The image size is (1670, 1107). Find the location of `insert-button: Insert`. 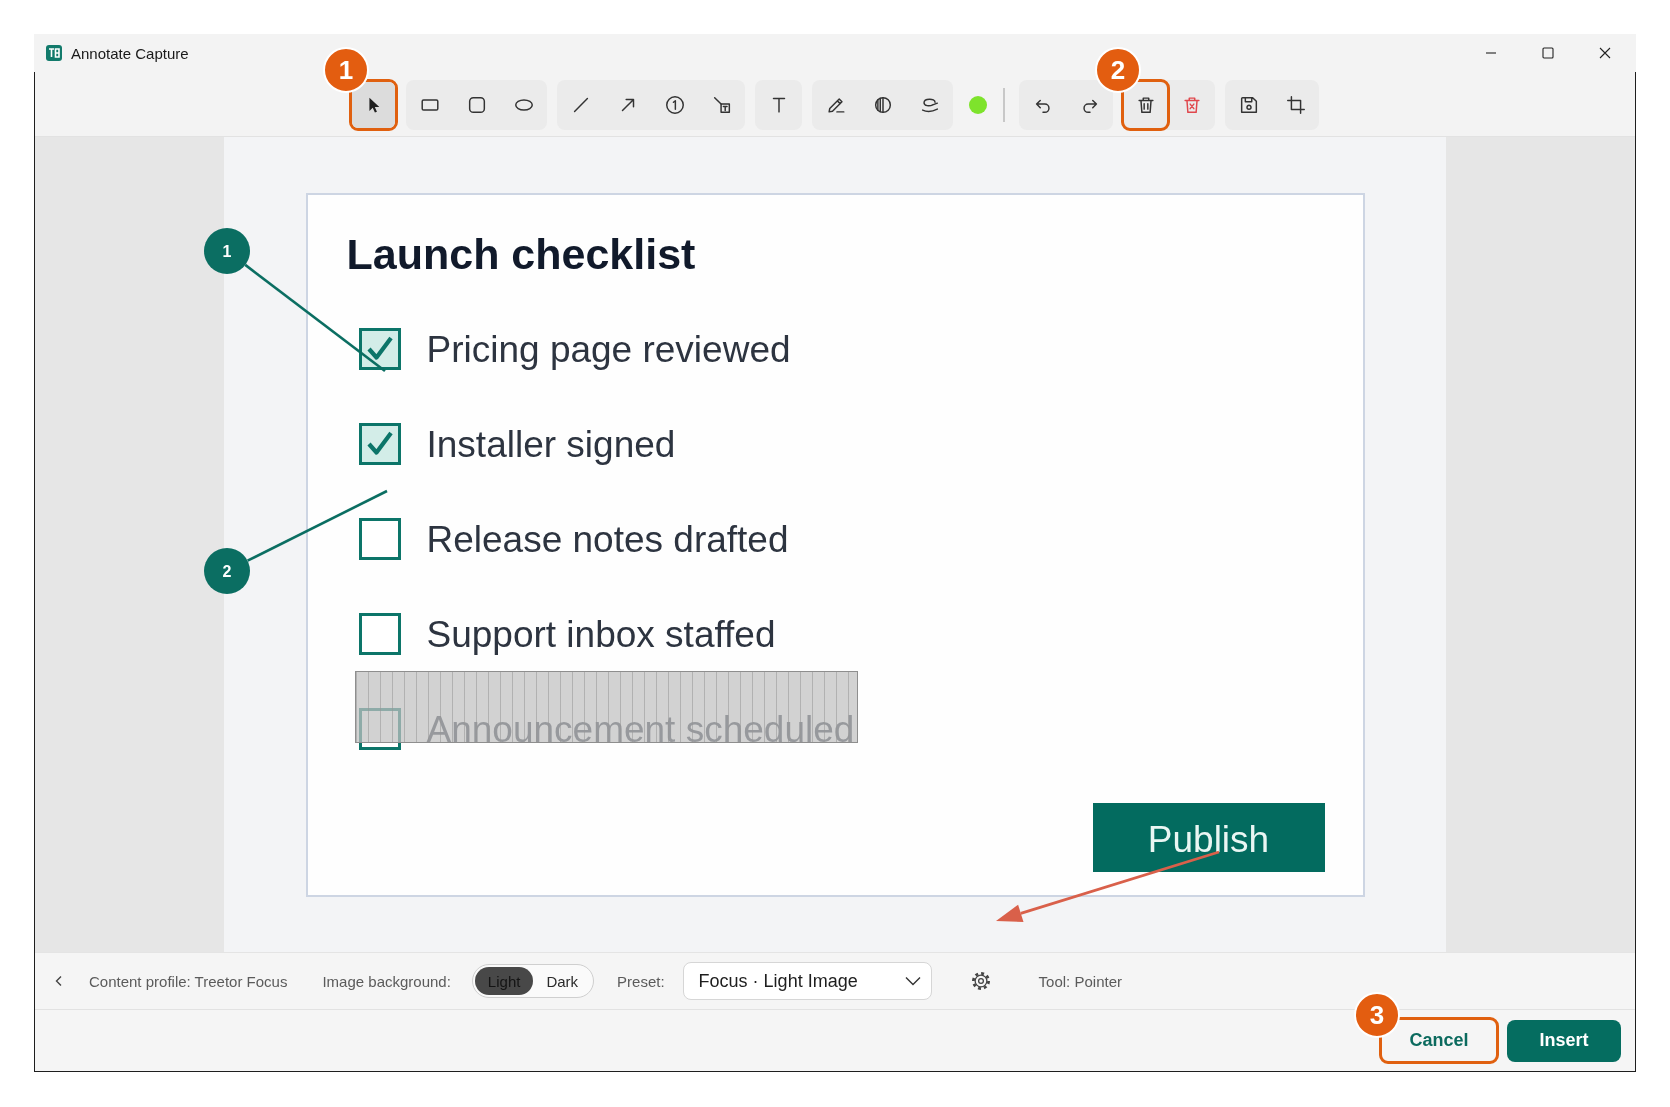

insert-button: Insert is located at coordinates (1564, 1040).